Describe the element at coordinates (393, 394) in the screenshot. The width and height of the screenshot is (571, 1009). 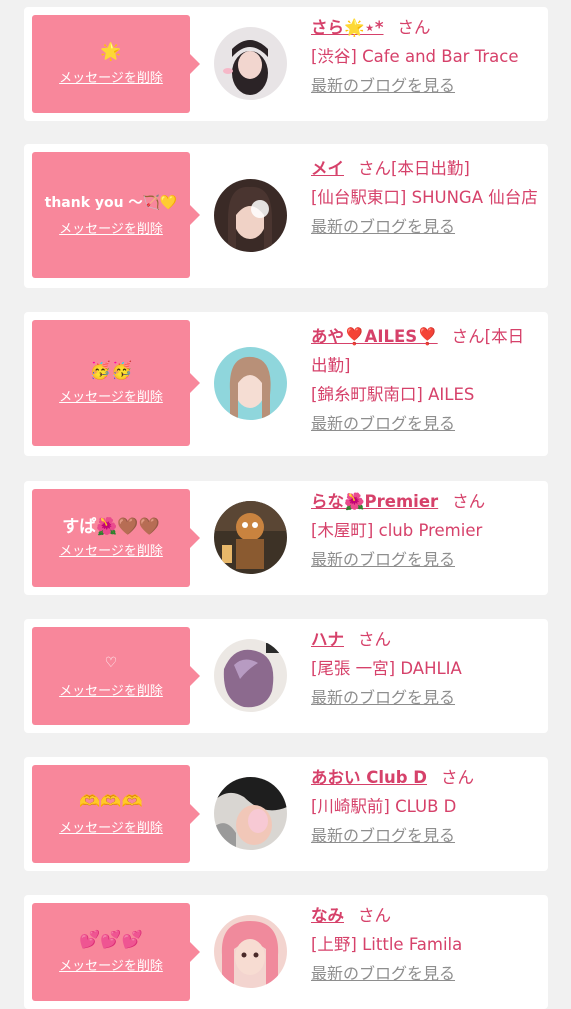
I see `shop-name: [錦糸町駅南口] AILES` at that location.